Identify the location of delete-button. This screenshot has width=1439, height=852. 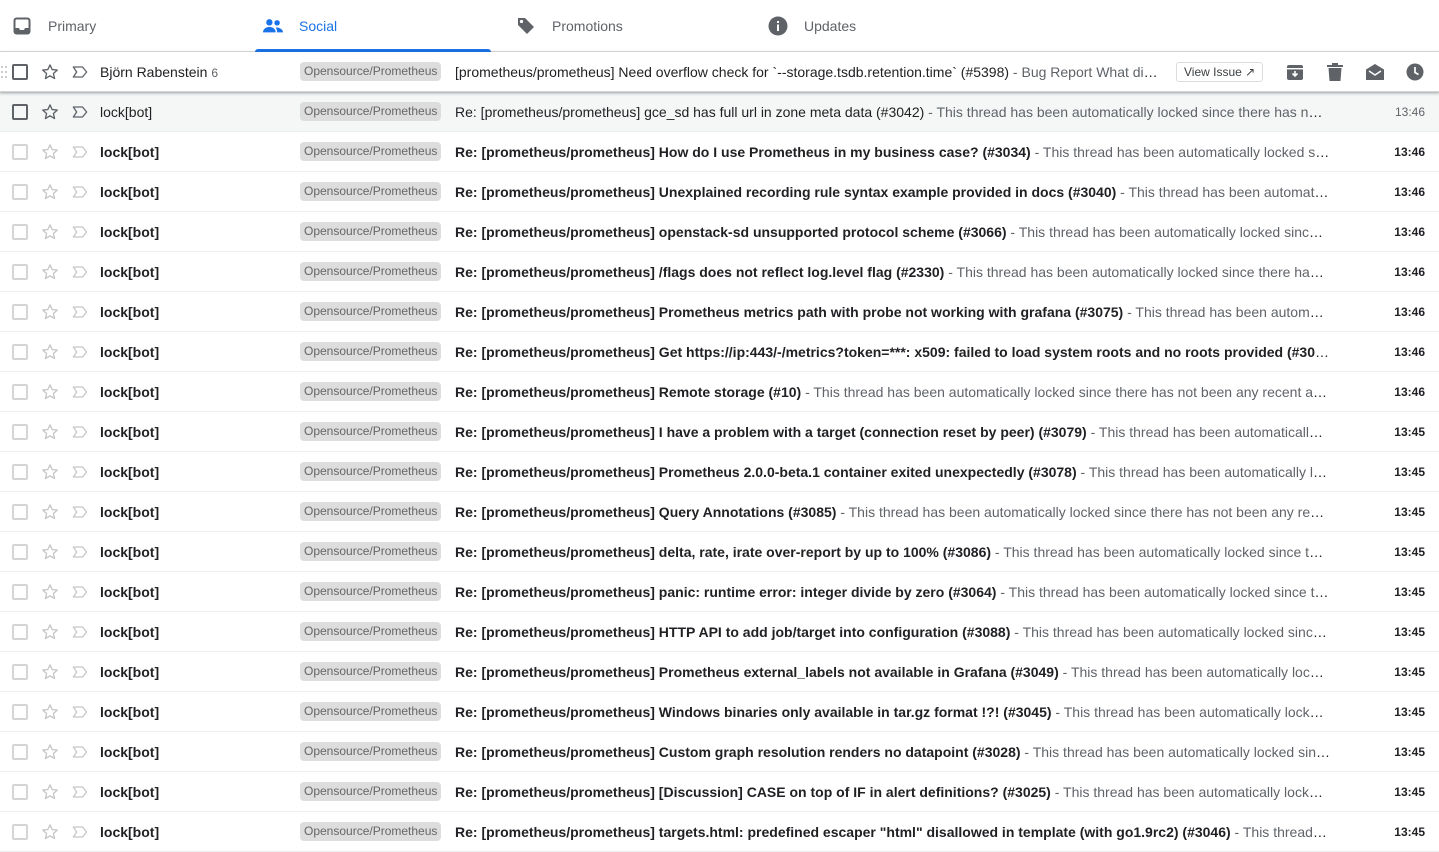
(1335, 72).